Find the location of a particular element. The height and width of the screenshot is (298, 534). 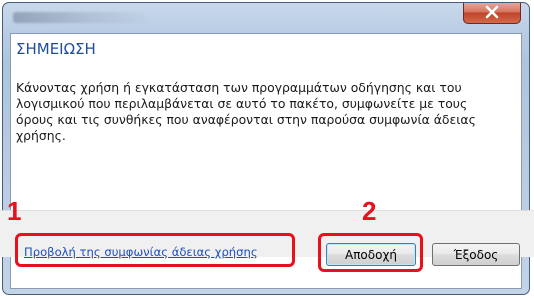

callout-step-1: 1 is located at coordinates (14, 211).